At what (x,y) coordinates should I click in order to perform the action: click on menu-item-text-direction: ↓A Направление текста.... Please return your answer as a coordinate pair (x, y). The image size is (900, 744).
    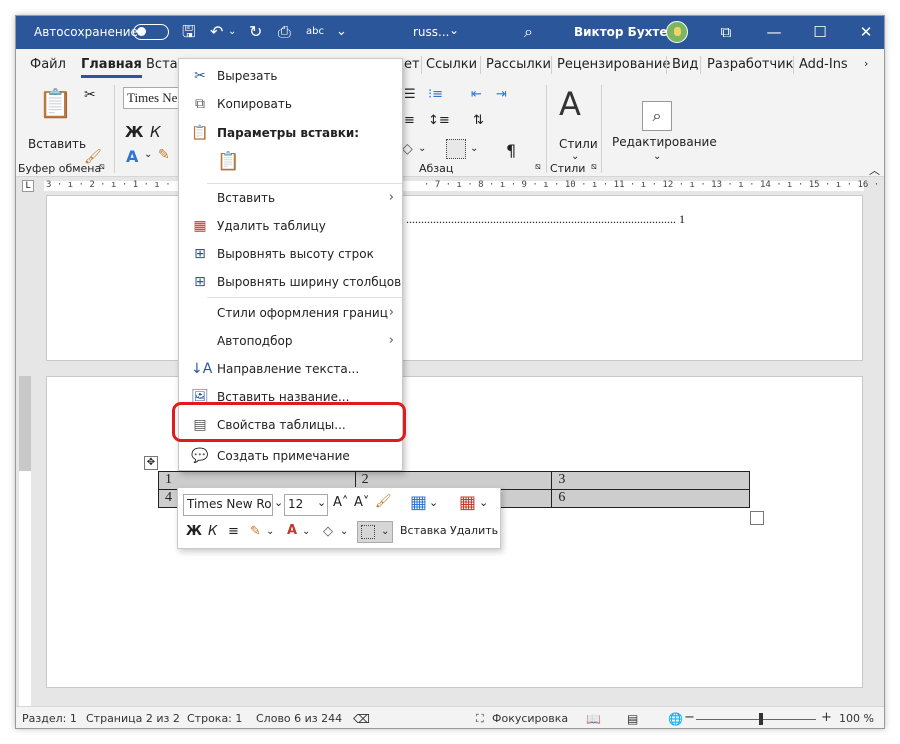
    Looking at the image, I should click on (290, 369).